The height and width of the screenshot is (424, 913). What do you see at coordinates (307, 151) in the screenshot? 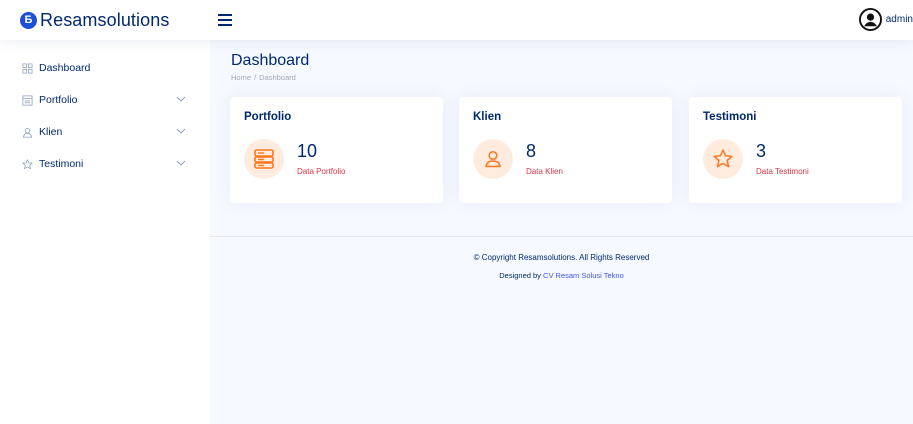
I see `card-value: 10` at bounding box center [307, 151].